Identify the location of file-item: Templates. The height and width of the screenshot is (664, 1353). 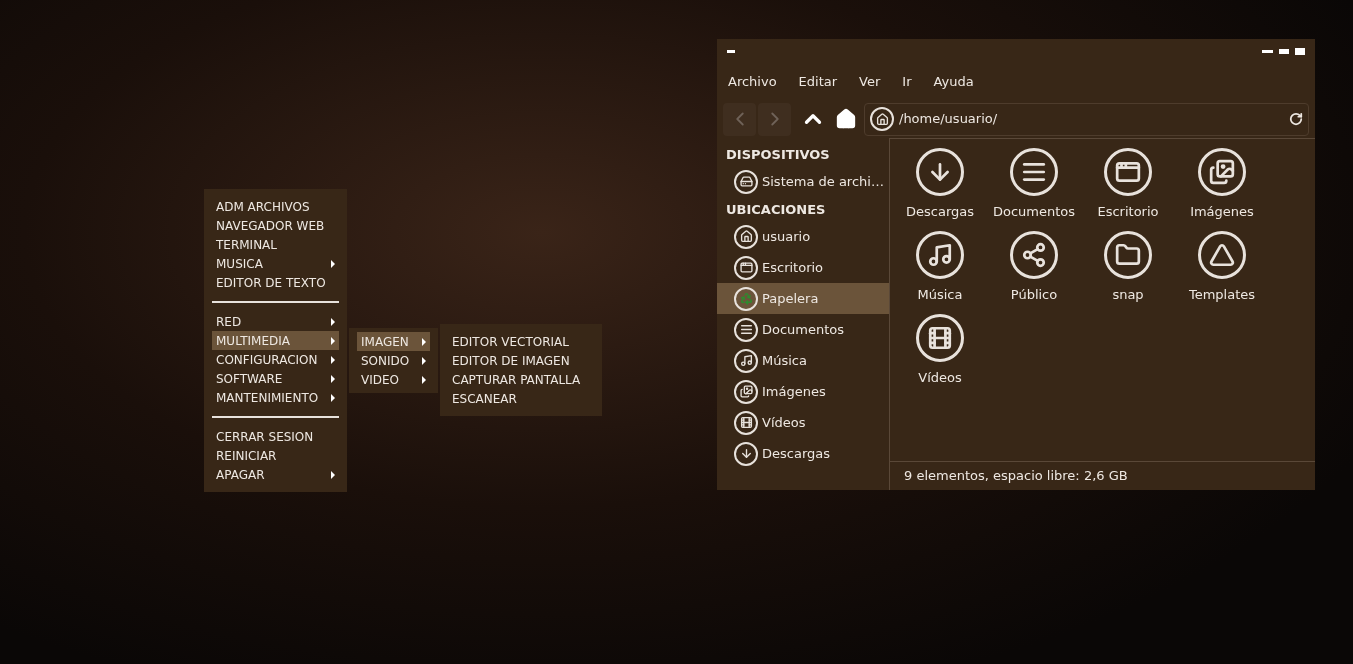
(1222, 272).